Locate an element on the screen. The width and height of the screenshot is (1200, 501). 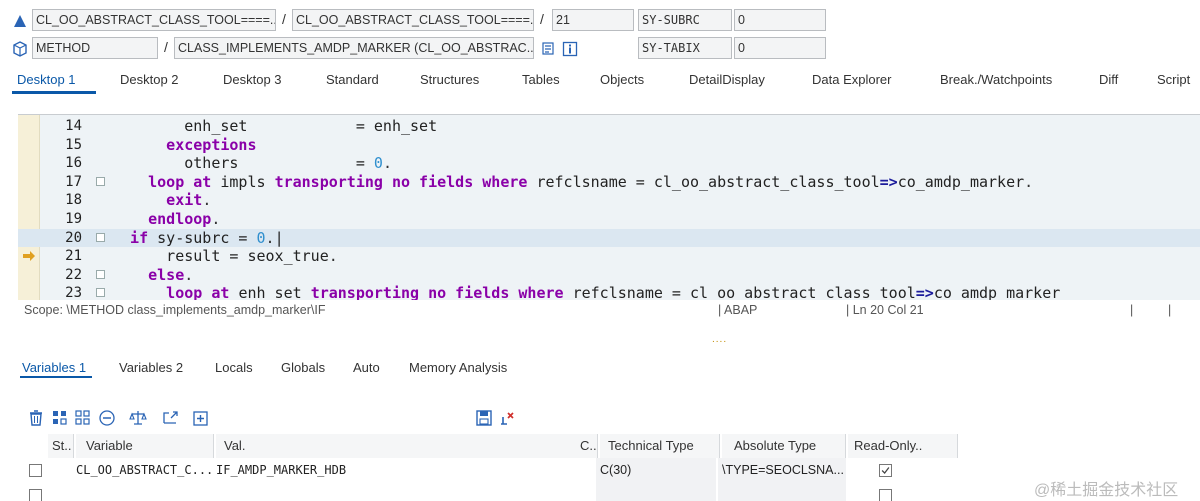
col-header-change: C.. is located at coordinates (587, 446).